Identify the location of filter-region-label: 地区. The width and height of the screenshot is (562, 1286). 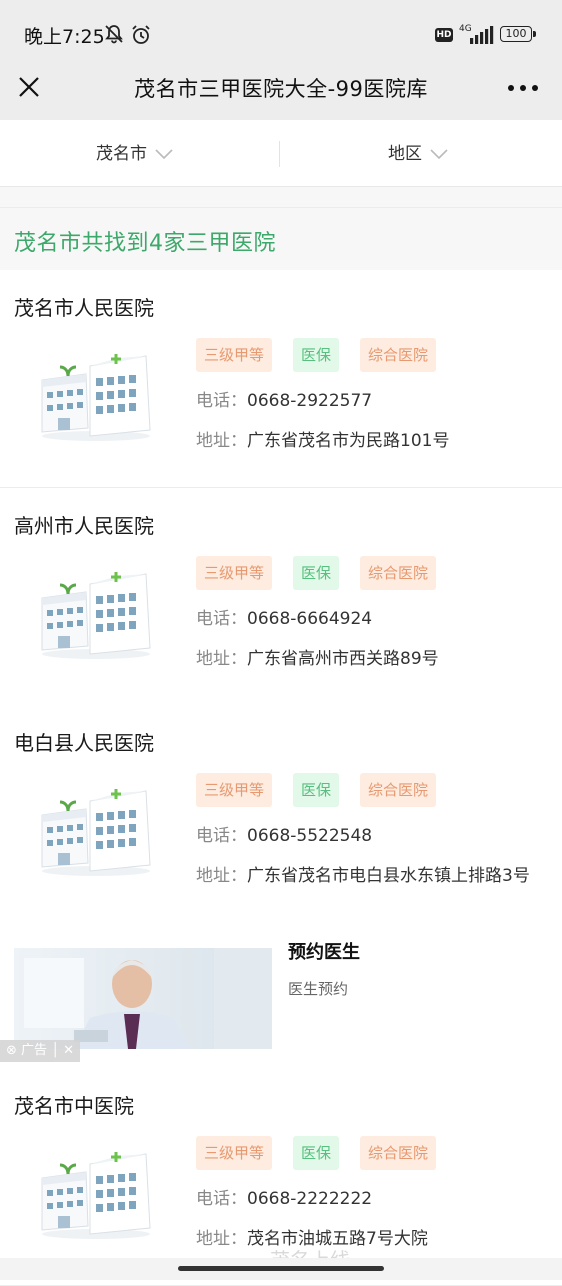
(405, 154).